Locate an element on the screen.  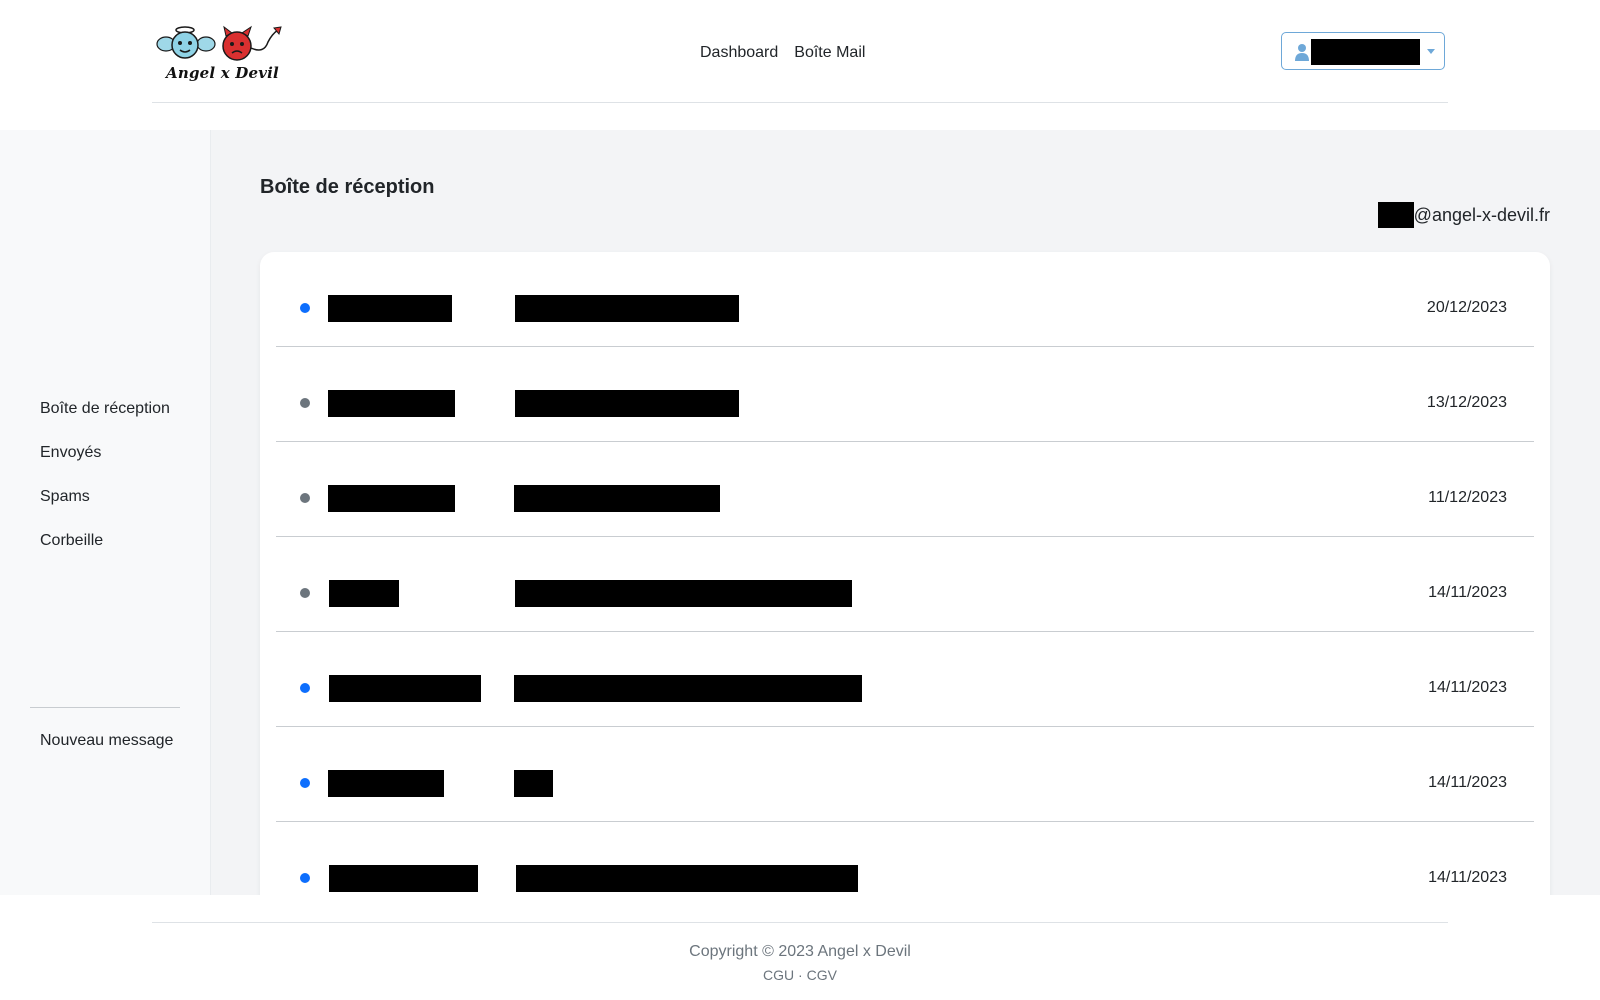
email-subject-redacted: ████████████████████████████ is located at coordinates (688, 688).